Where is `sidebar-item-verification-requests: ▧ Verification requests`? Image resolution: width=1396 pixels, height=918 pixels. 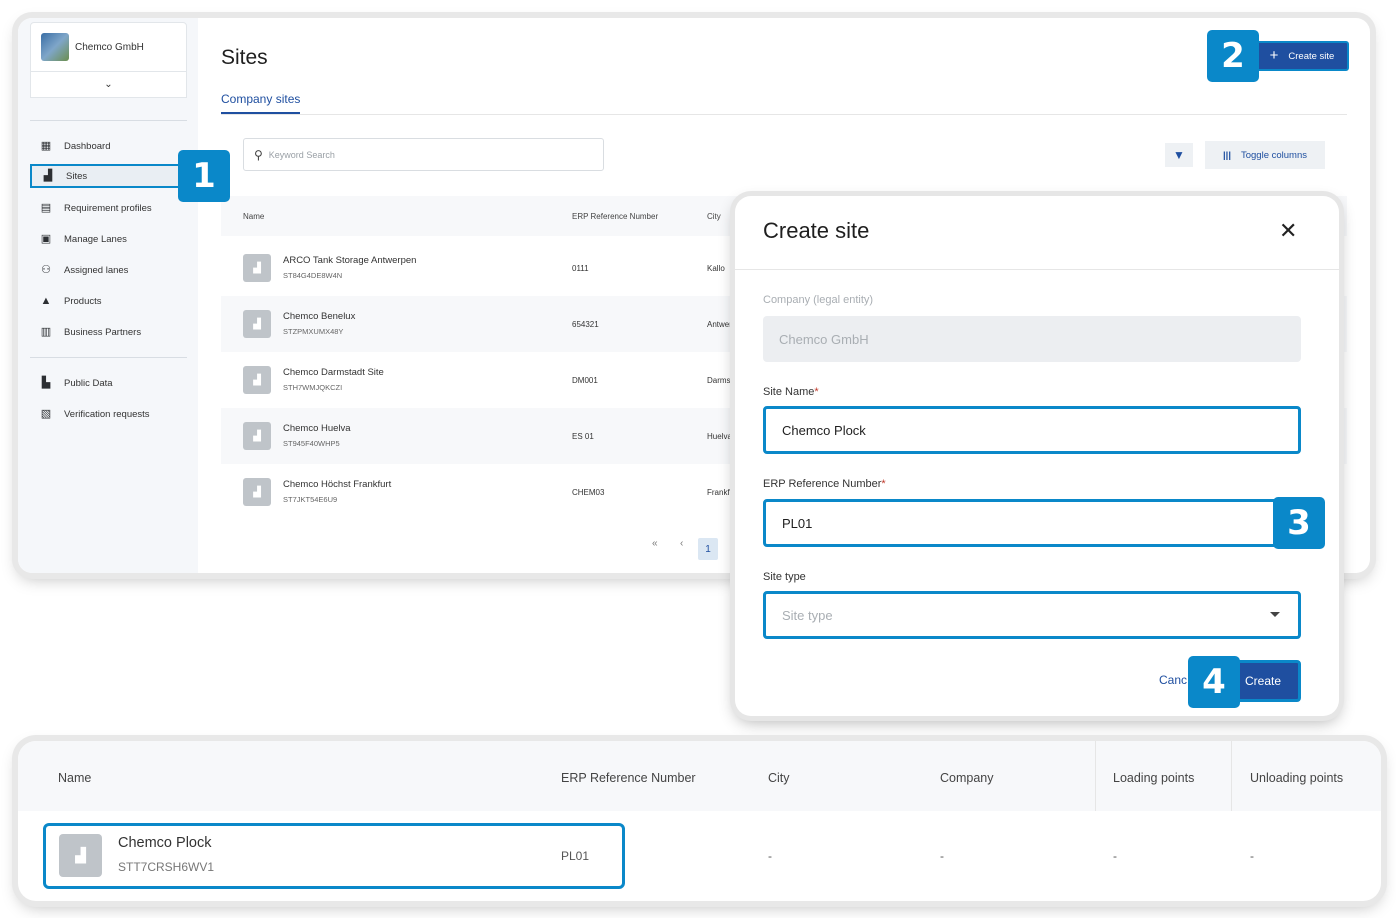 sidebar-item-verification-requests: ▧ Verification requests is located at coordinates (108, 414).